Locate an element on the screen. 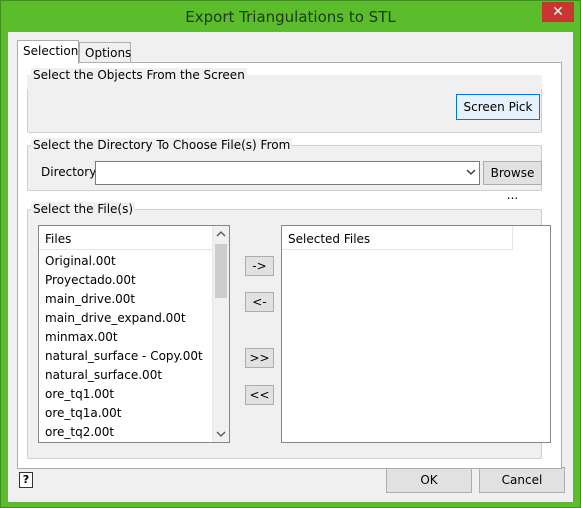 The height and width of the screenshot is (508, 581). tab-selection-label: Selection is located at coordinates (51, 51).